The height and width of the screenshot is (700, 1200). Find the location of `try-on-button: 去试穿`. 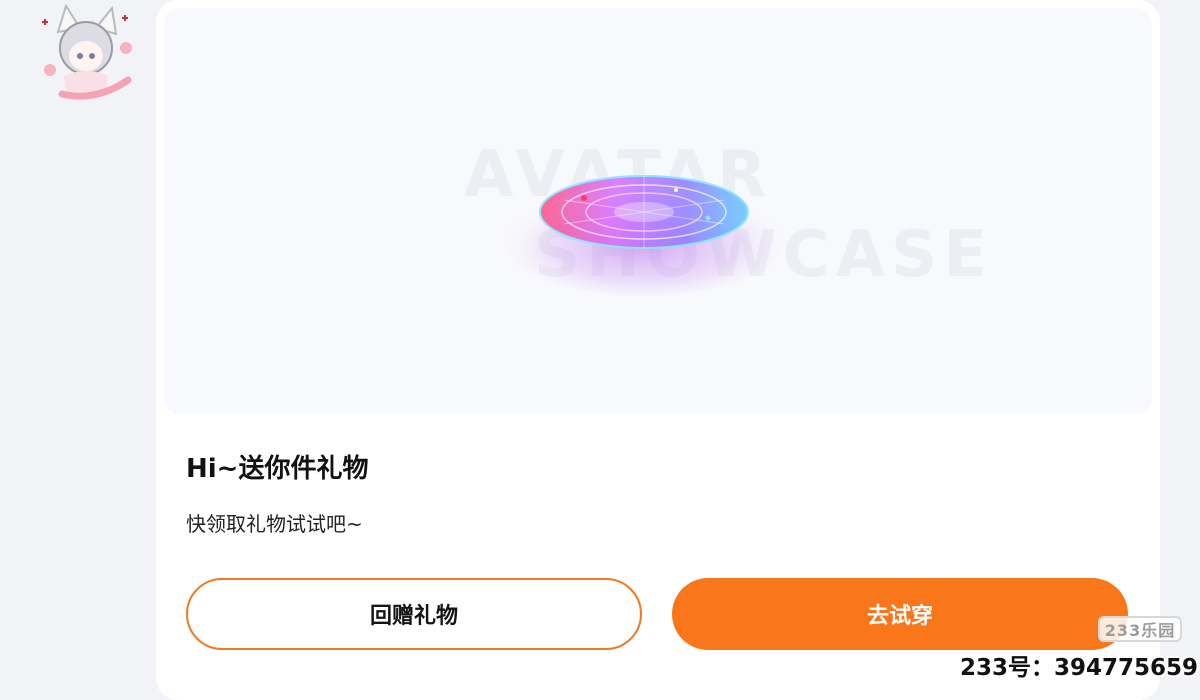

try-on-button: 去试穿 is located at coordinates (900, 614).